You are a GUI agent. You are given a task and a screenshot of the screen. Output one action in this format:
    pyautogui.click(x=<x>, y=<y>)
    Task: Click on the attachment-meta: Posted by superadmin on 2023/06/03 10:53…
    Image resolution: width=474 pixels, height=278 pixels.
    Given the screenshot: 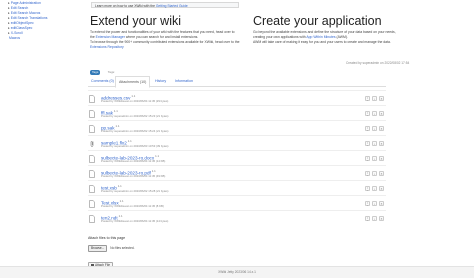 What is the action you would take?
    pyautogui.click(x=135, y=145)
    